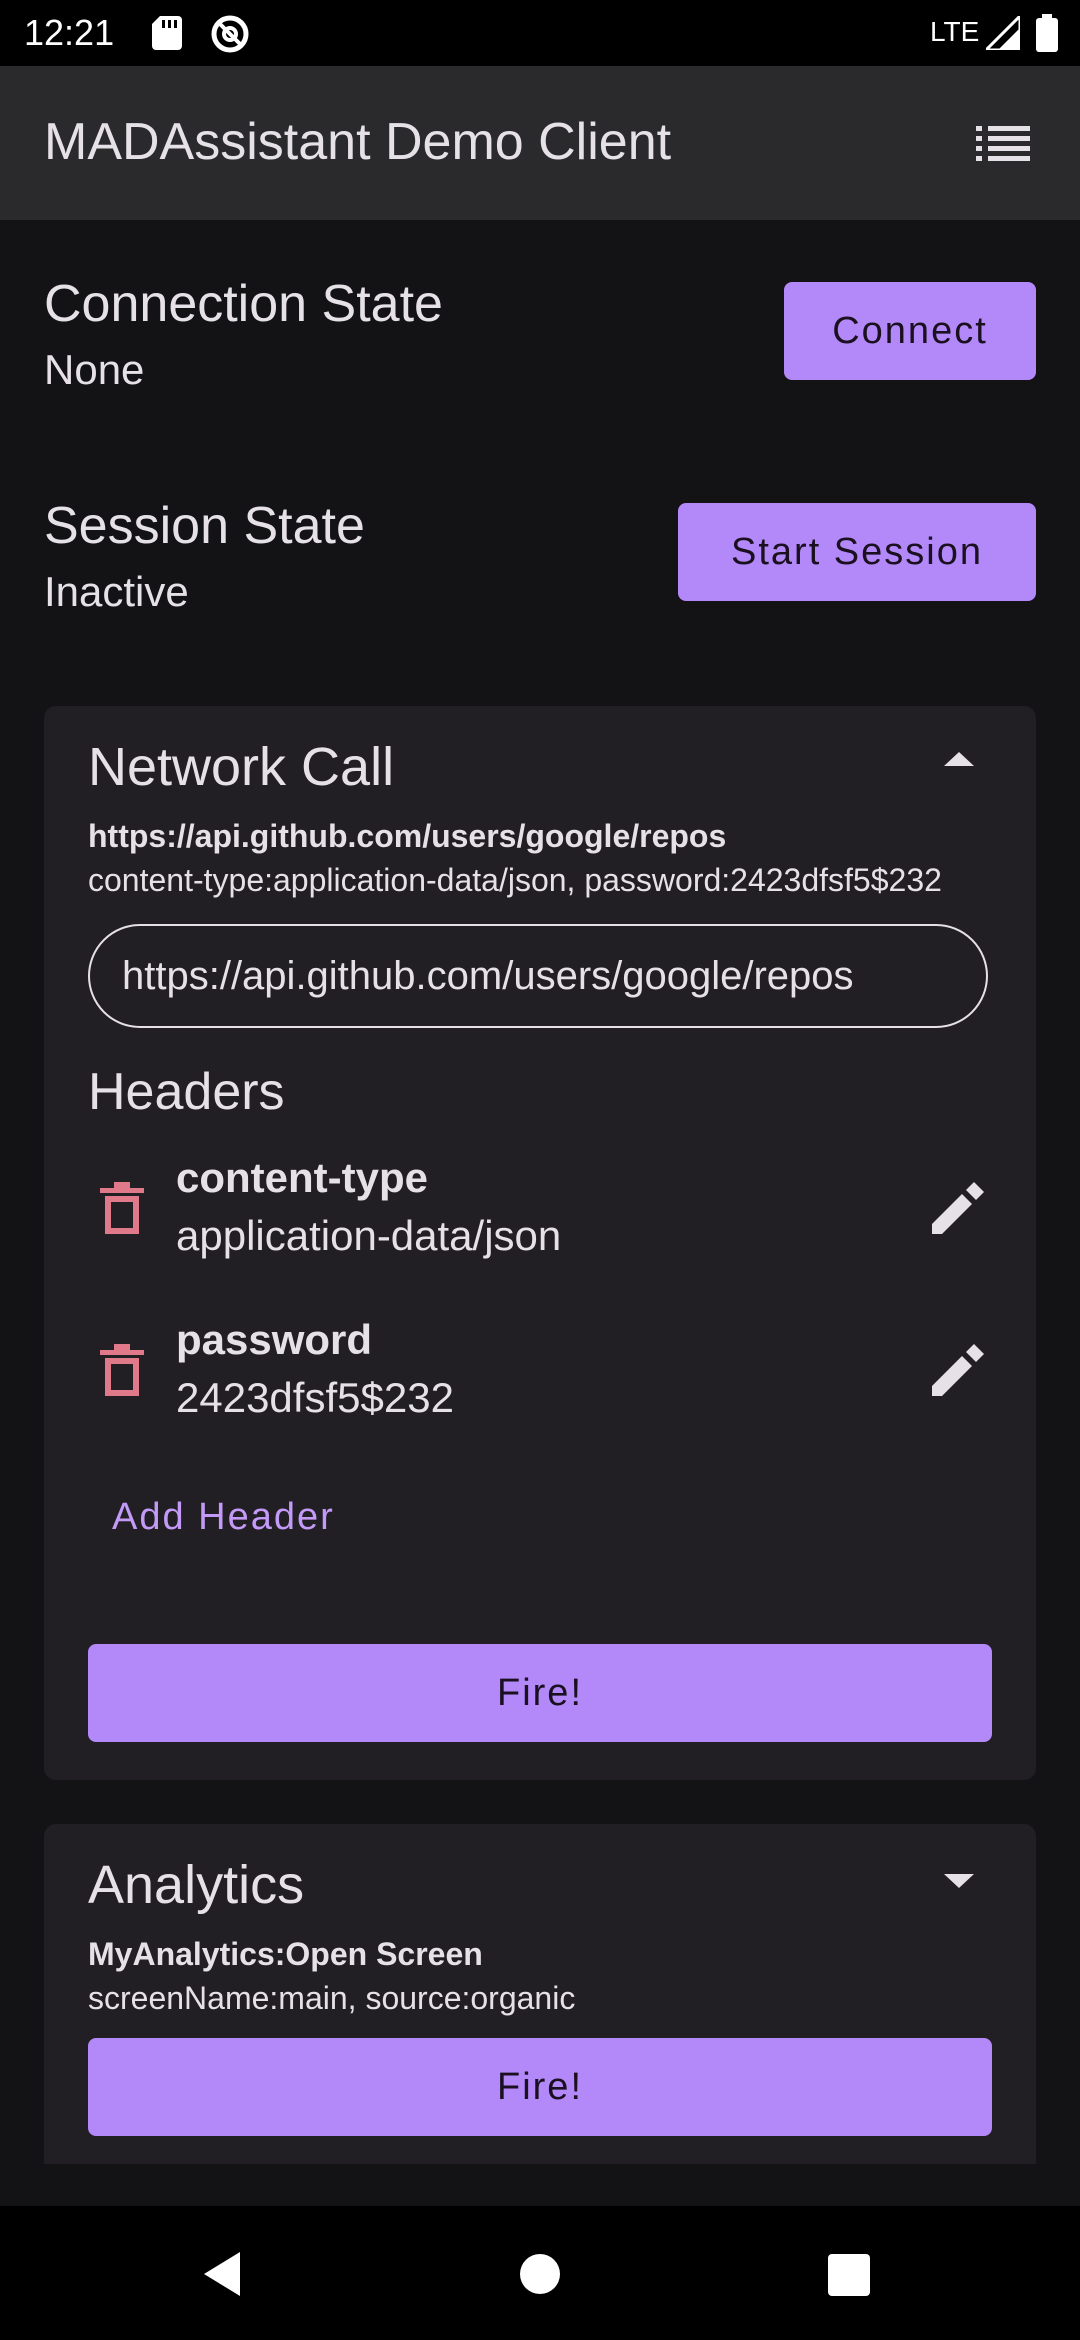  What do you see at coordinates (315, 1397) in the screenshot?
I see `header-value: 2423dfsf5$232` at bounding box center [315, 1397].